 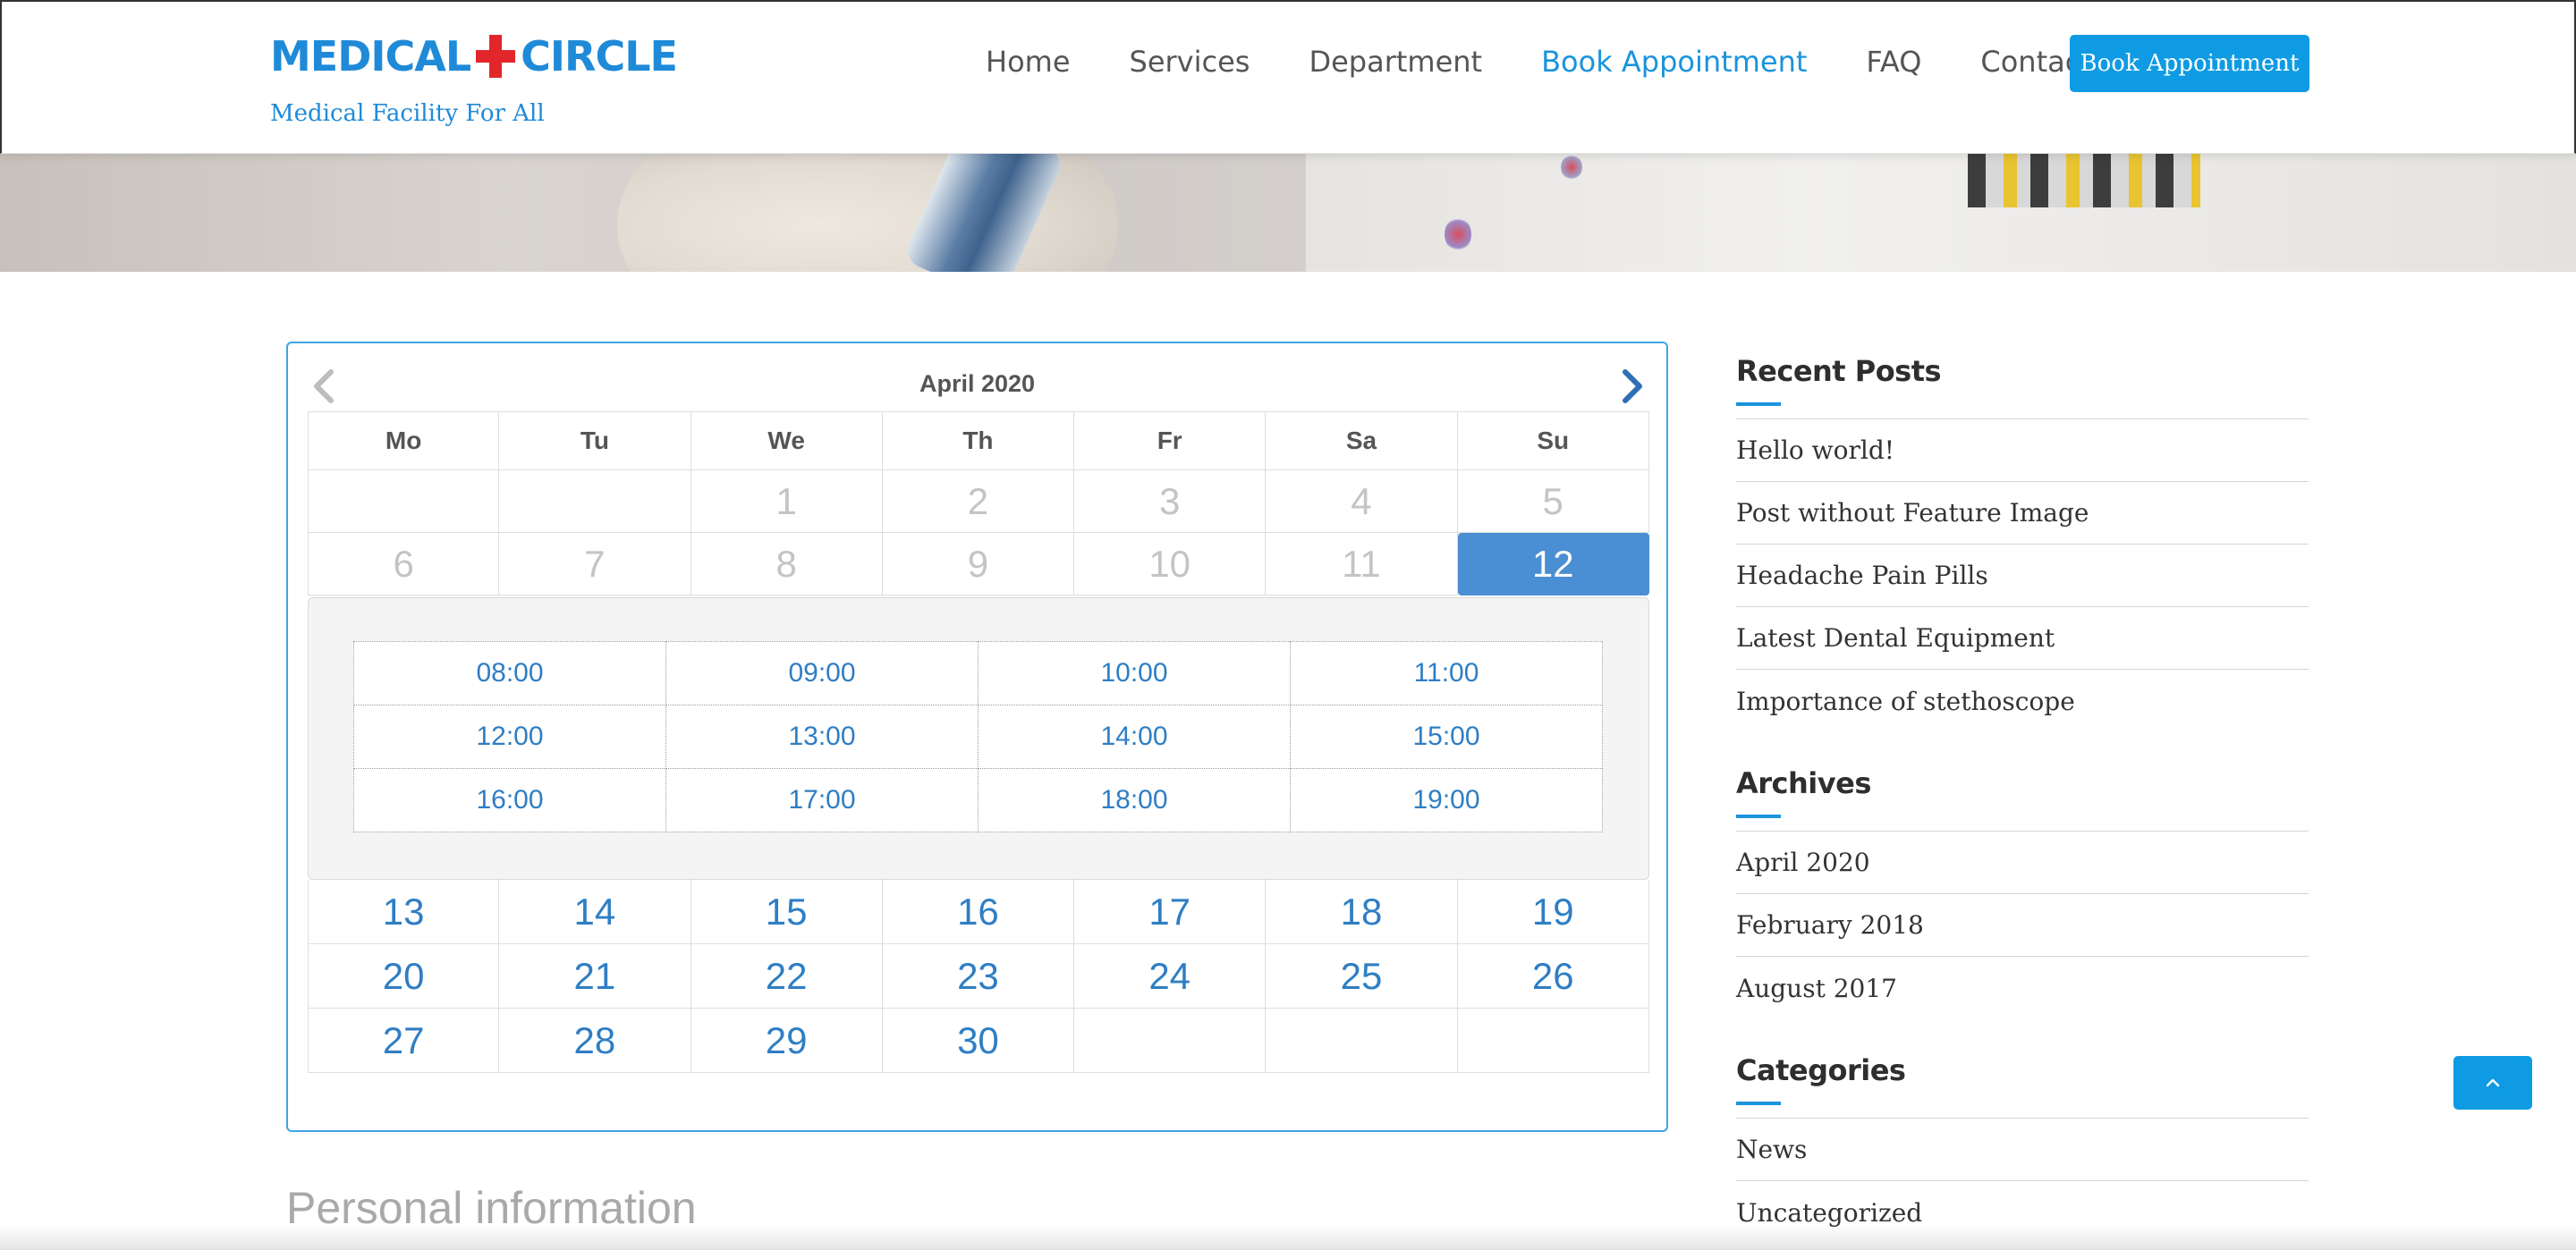 What do you see at coordinates (2022, 988) in the screenshot?
I see `archive-link: August 2017` at bounding box center [2022, 988].